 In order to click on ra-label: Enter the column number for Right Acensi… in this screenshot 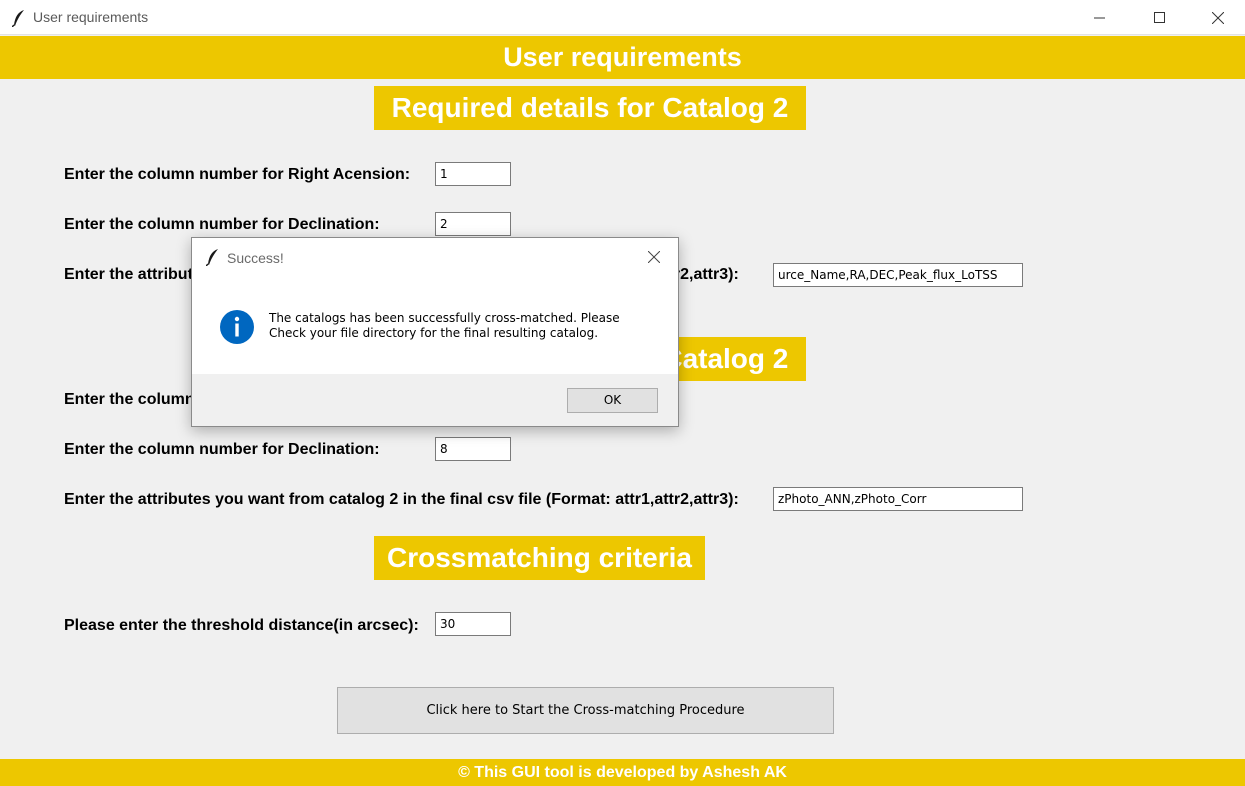, I will do `click(237, 174)`.